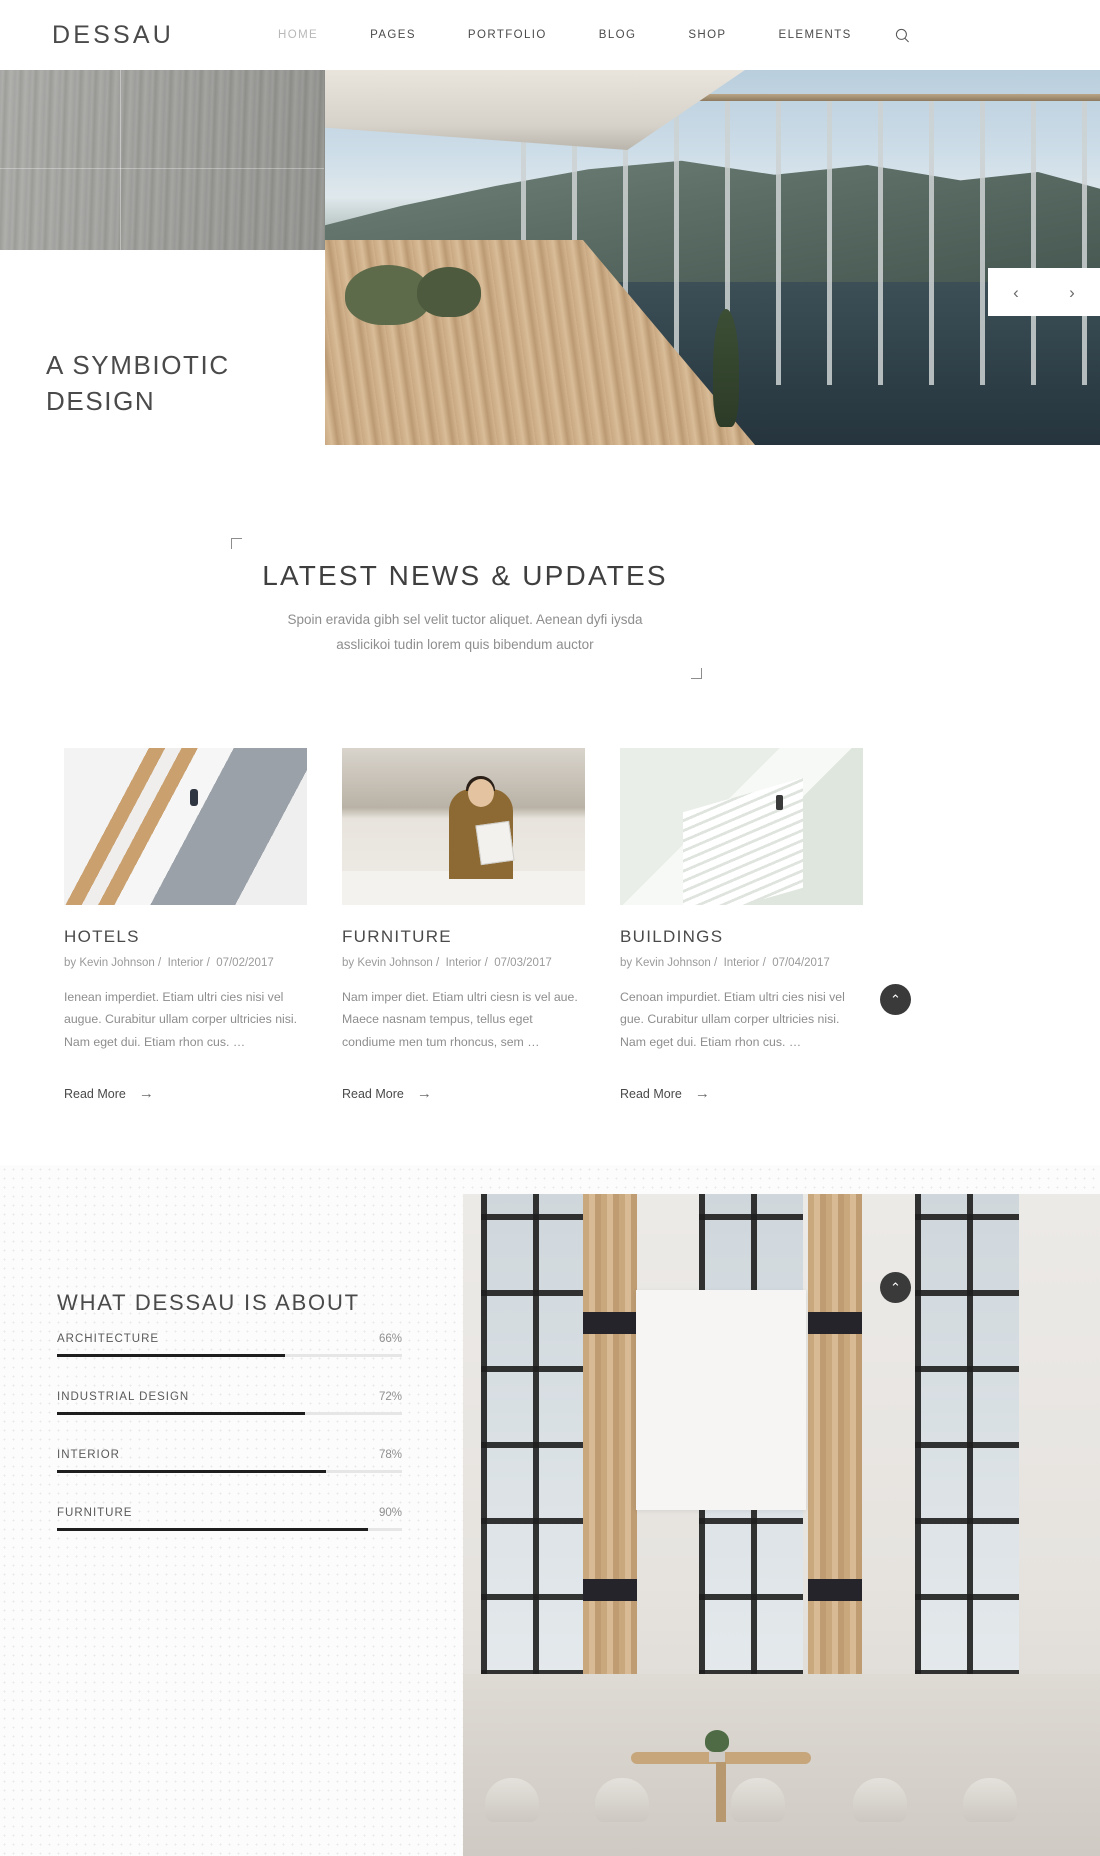 Image resolution: width=1100 pixels, height=1856 pixels. I want to click on card-title: HOTELS, so click(185, 937).